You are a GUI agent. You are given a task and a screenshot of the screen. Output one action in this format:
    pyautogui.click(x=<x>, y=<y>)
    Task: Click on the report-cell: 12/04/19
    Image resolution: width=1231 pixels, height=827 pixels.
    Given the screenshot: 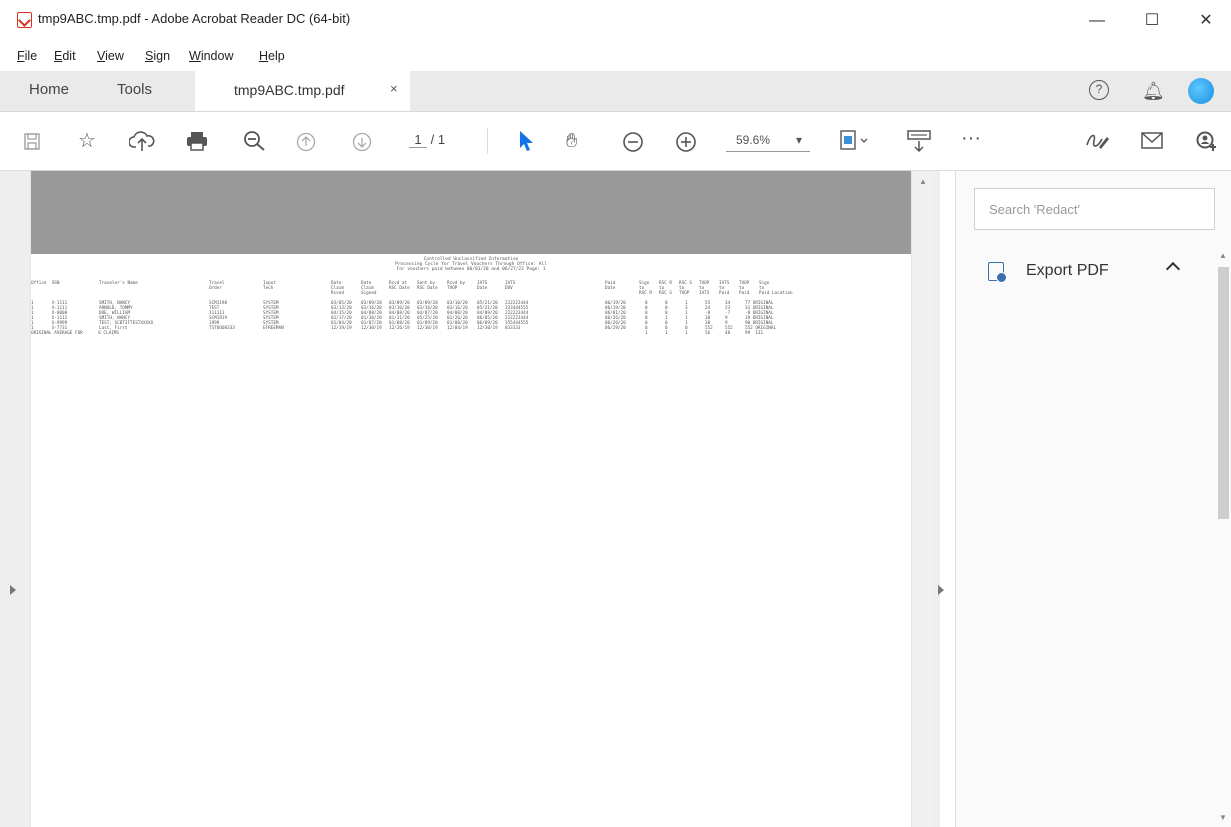 What is the action you would take?
    pyautogui.click(x=457, y=328)
    